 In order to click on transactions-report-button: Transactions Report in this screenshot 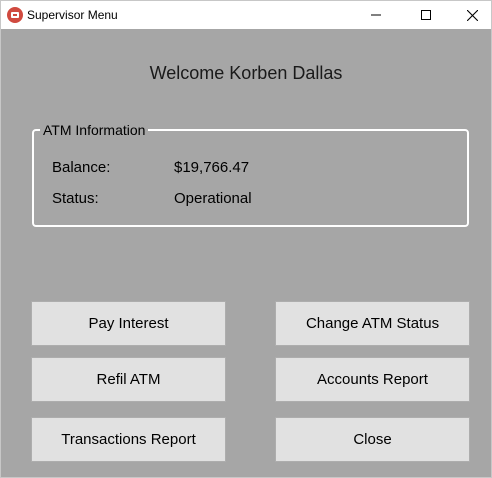, I will do `click(128, 439)`.